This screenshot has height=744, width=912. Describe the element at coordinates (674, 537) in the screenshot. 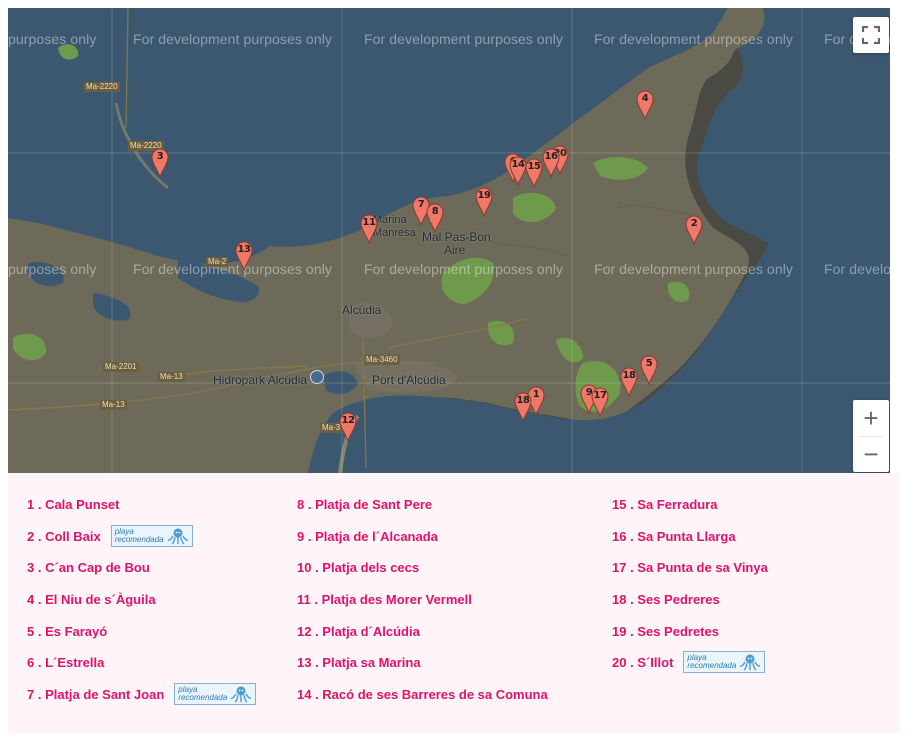

I see `legend-item-label: 16 . Sa Punta Llarga` at that location.